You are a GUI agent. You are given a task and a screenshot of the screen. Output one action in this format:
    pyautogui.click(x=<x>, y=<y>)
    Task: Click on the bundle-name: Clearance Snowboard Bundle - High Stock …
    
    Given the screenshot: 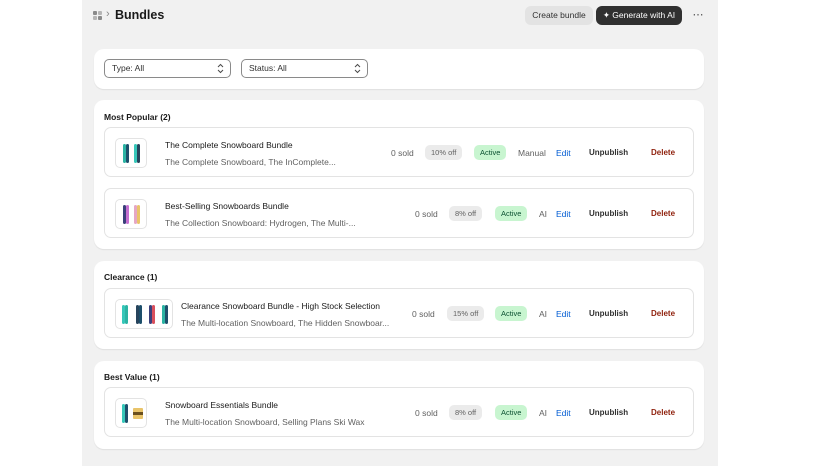 What is the action you would take?
    pyautogui.click(x=280, y=306)
    